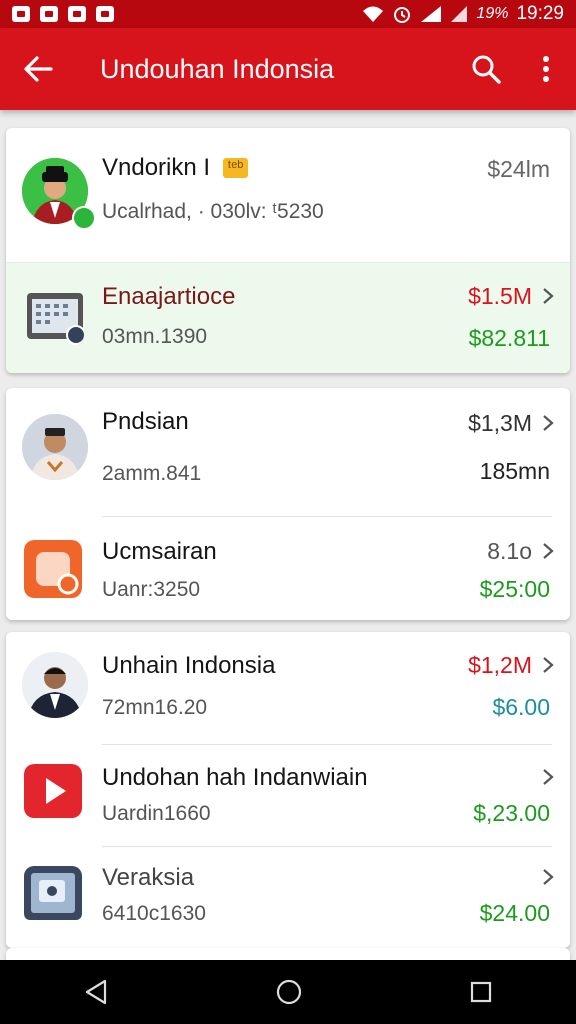 The image size is (576, 1024). What do you see at coordinates (155, 336) in the screenshot?
I see `transaction-subtitle: 03mn.1390` at bounding box center [155, 336].